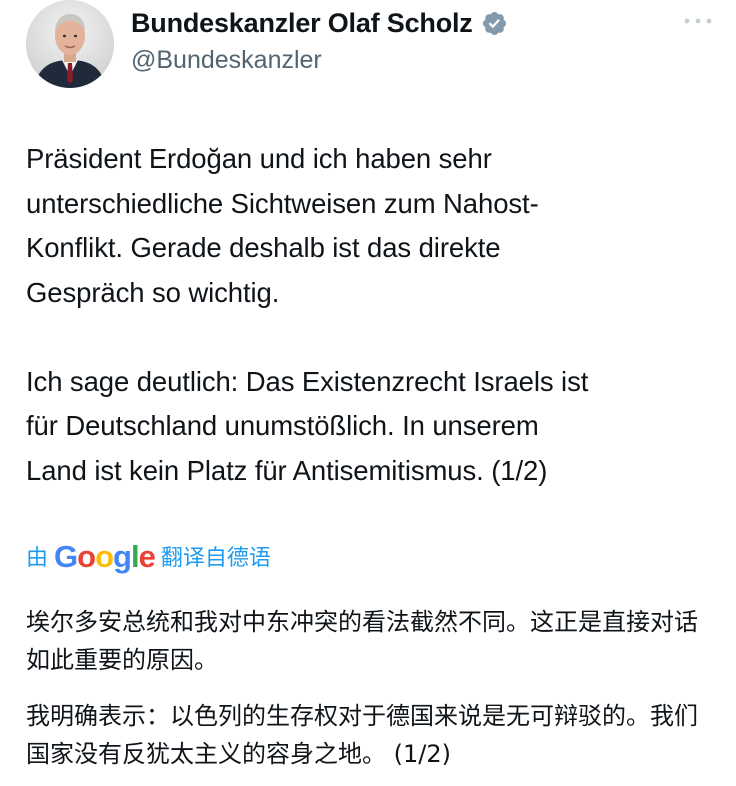  I want to click on display-name: Bundeskanzler Olaf Scholz, so click(302, 23).